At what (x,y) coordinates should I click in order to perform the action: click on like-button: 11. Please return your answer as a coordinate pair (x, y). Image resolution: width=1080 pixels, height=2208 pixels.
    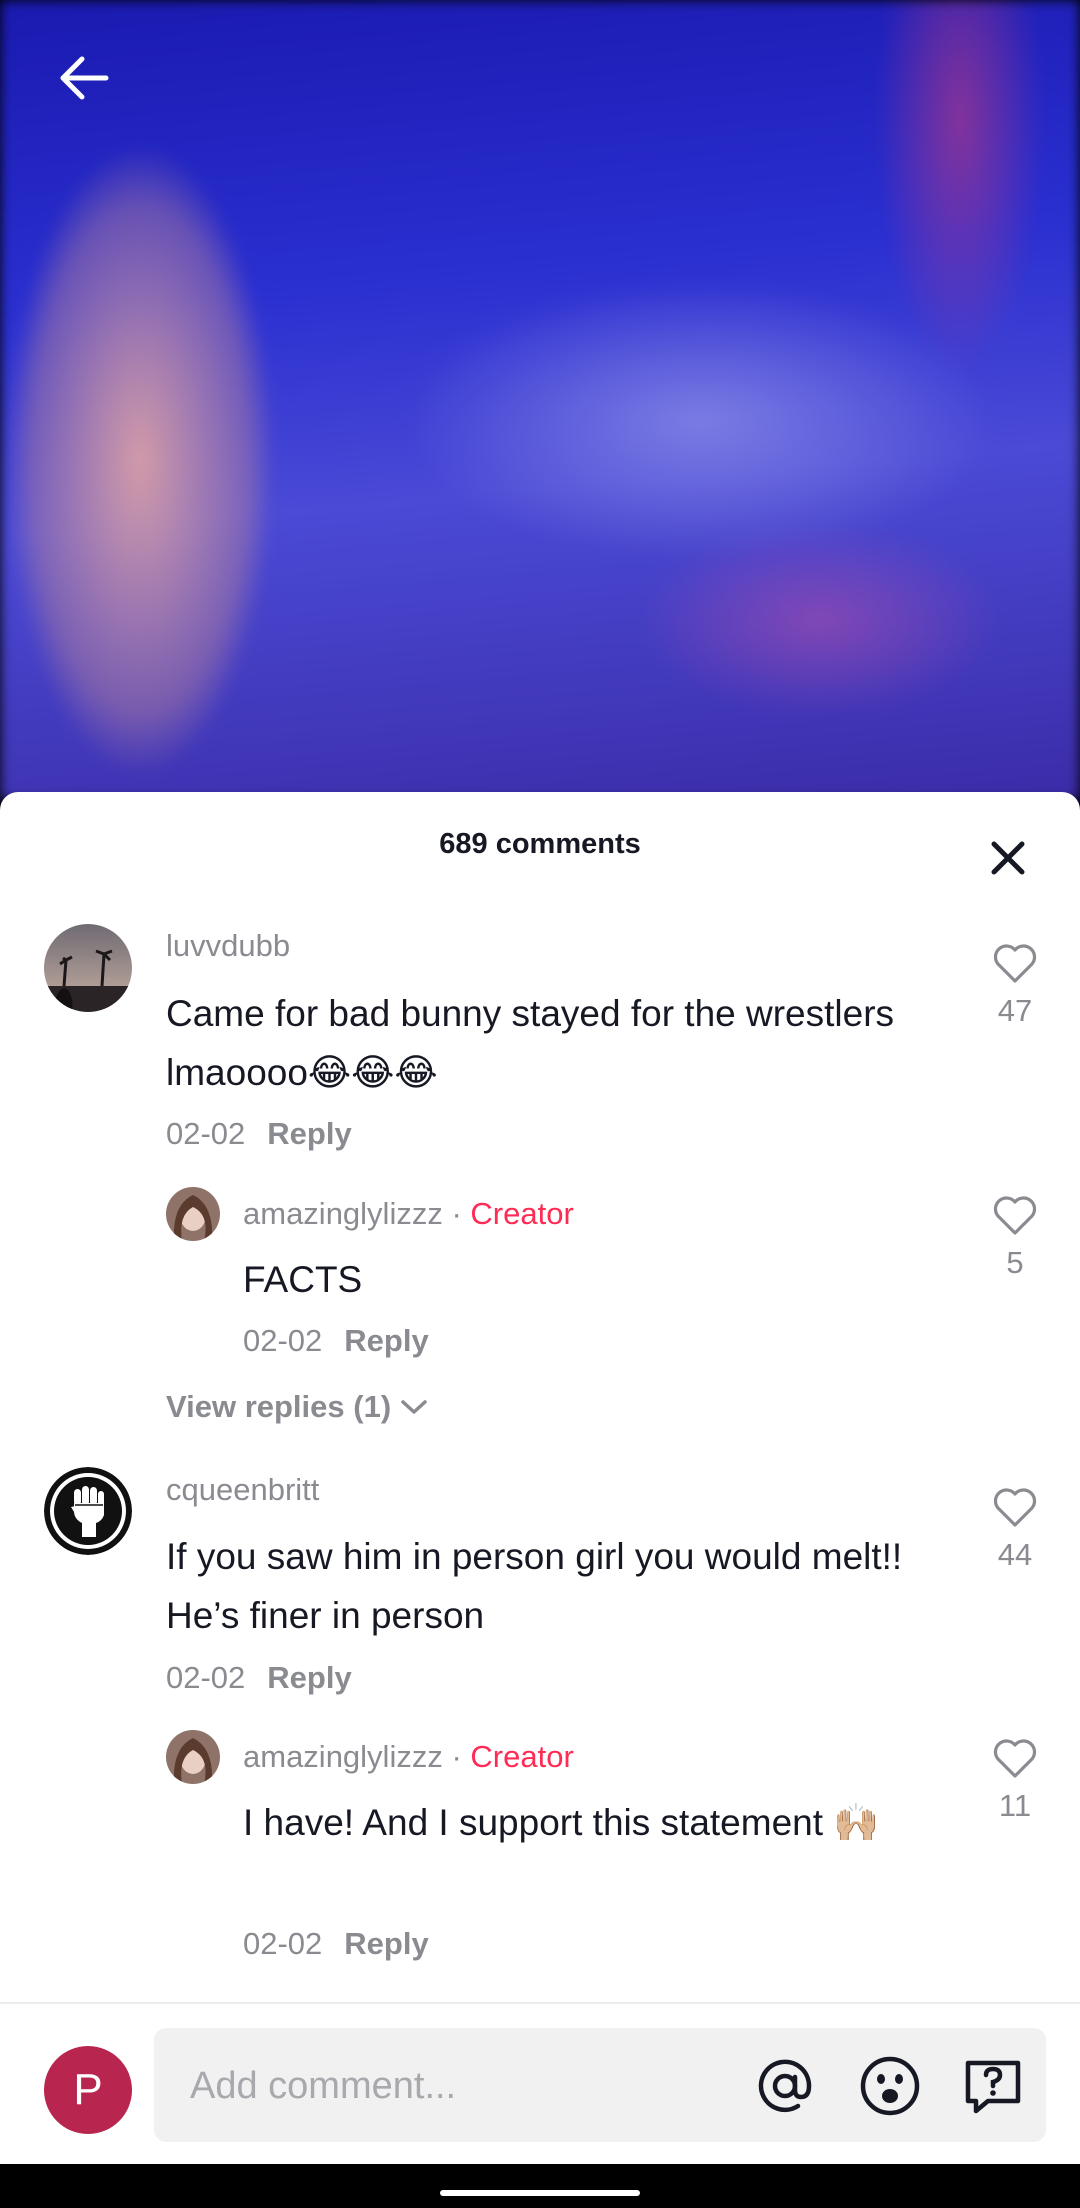
    Looking at the image, I should click on (1015, 1781).